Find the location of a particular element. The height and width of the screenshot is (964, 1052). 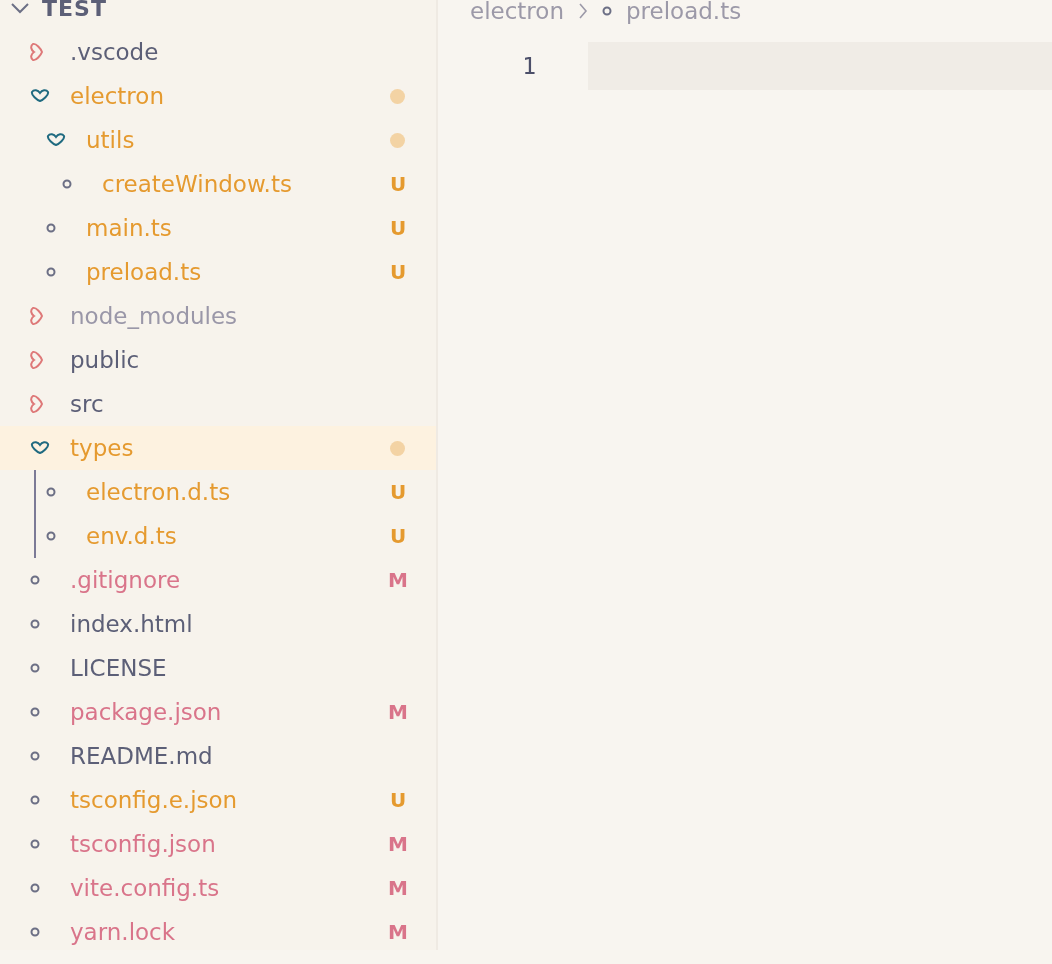

chevron-right-icon is located at coordinates (582, 11).